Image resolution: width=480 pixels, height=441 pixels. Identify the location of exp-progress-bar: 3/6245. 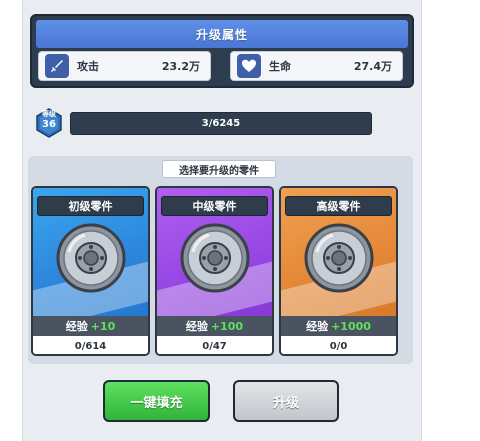
(221, 123).